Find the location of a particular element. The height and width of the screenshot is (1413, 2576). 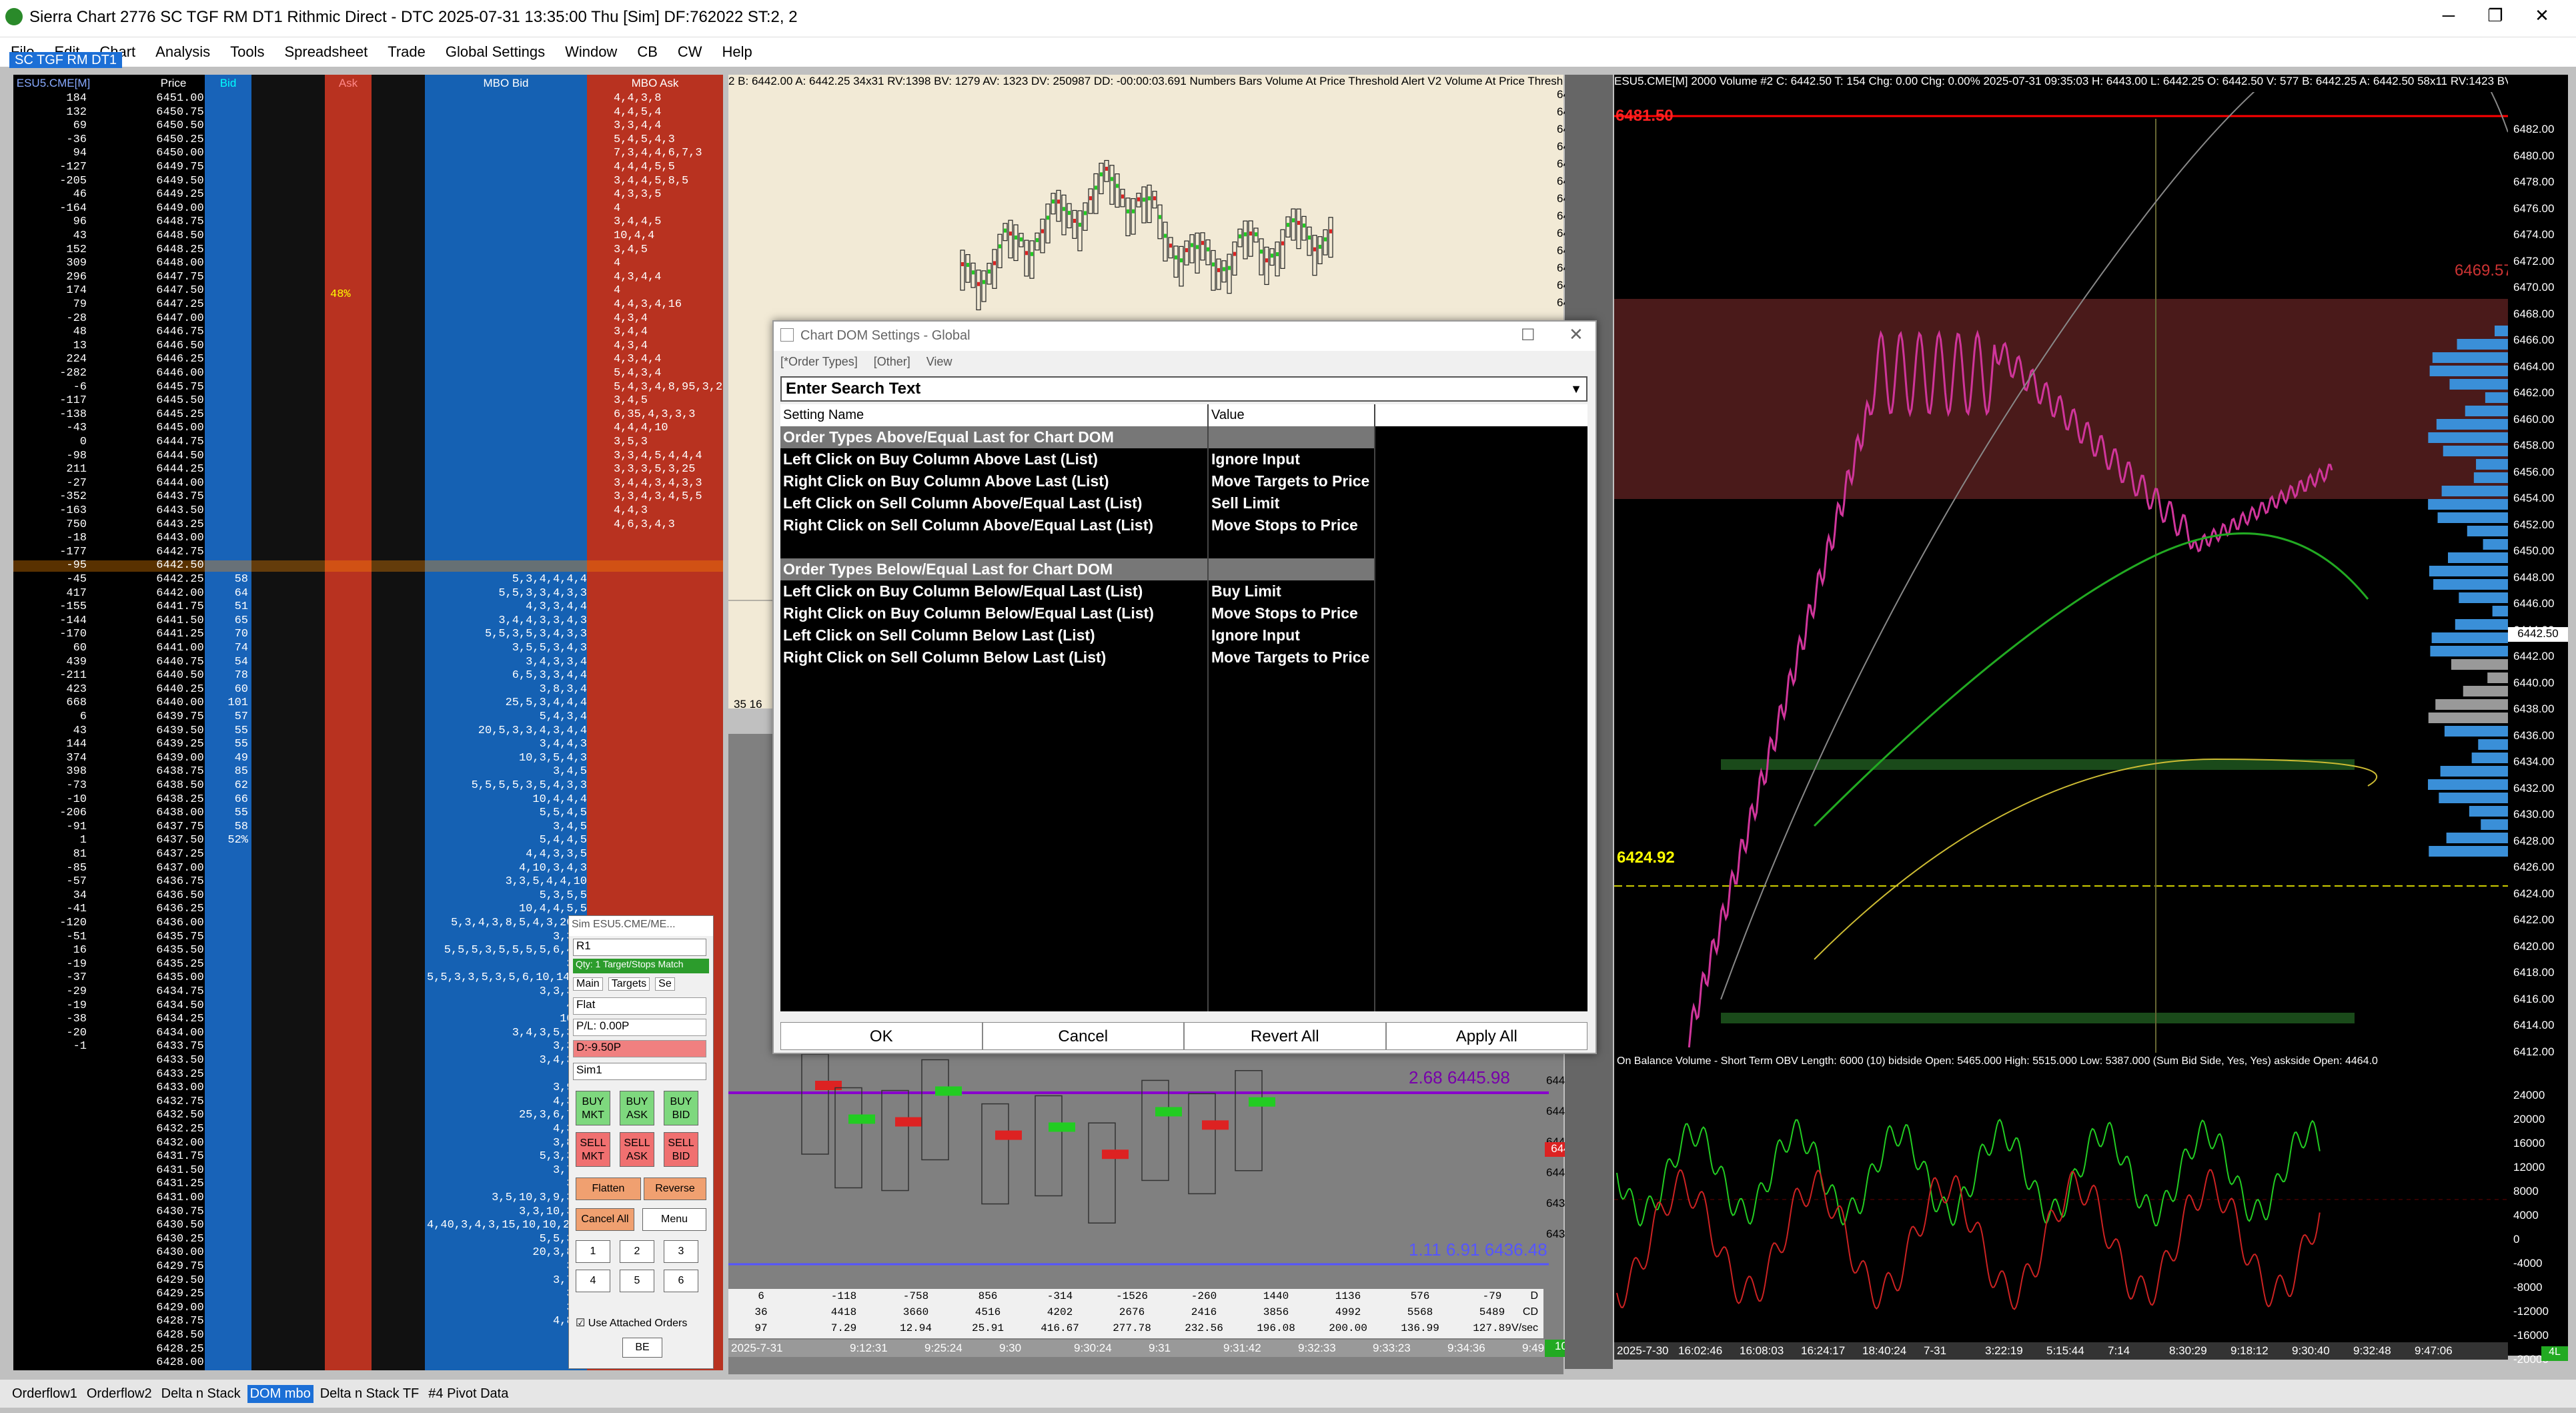

dom-bid-cell: 101 is located at coordinates (228, 703).